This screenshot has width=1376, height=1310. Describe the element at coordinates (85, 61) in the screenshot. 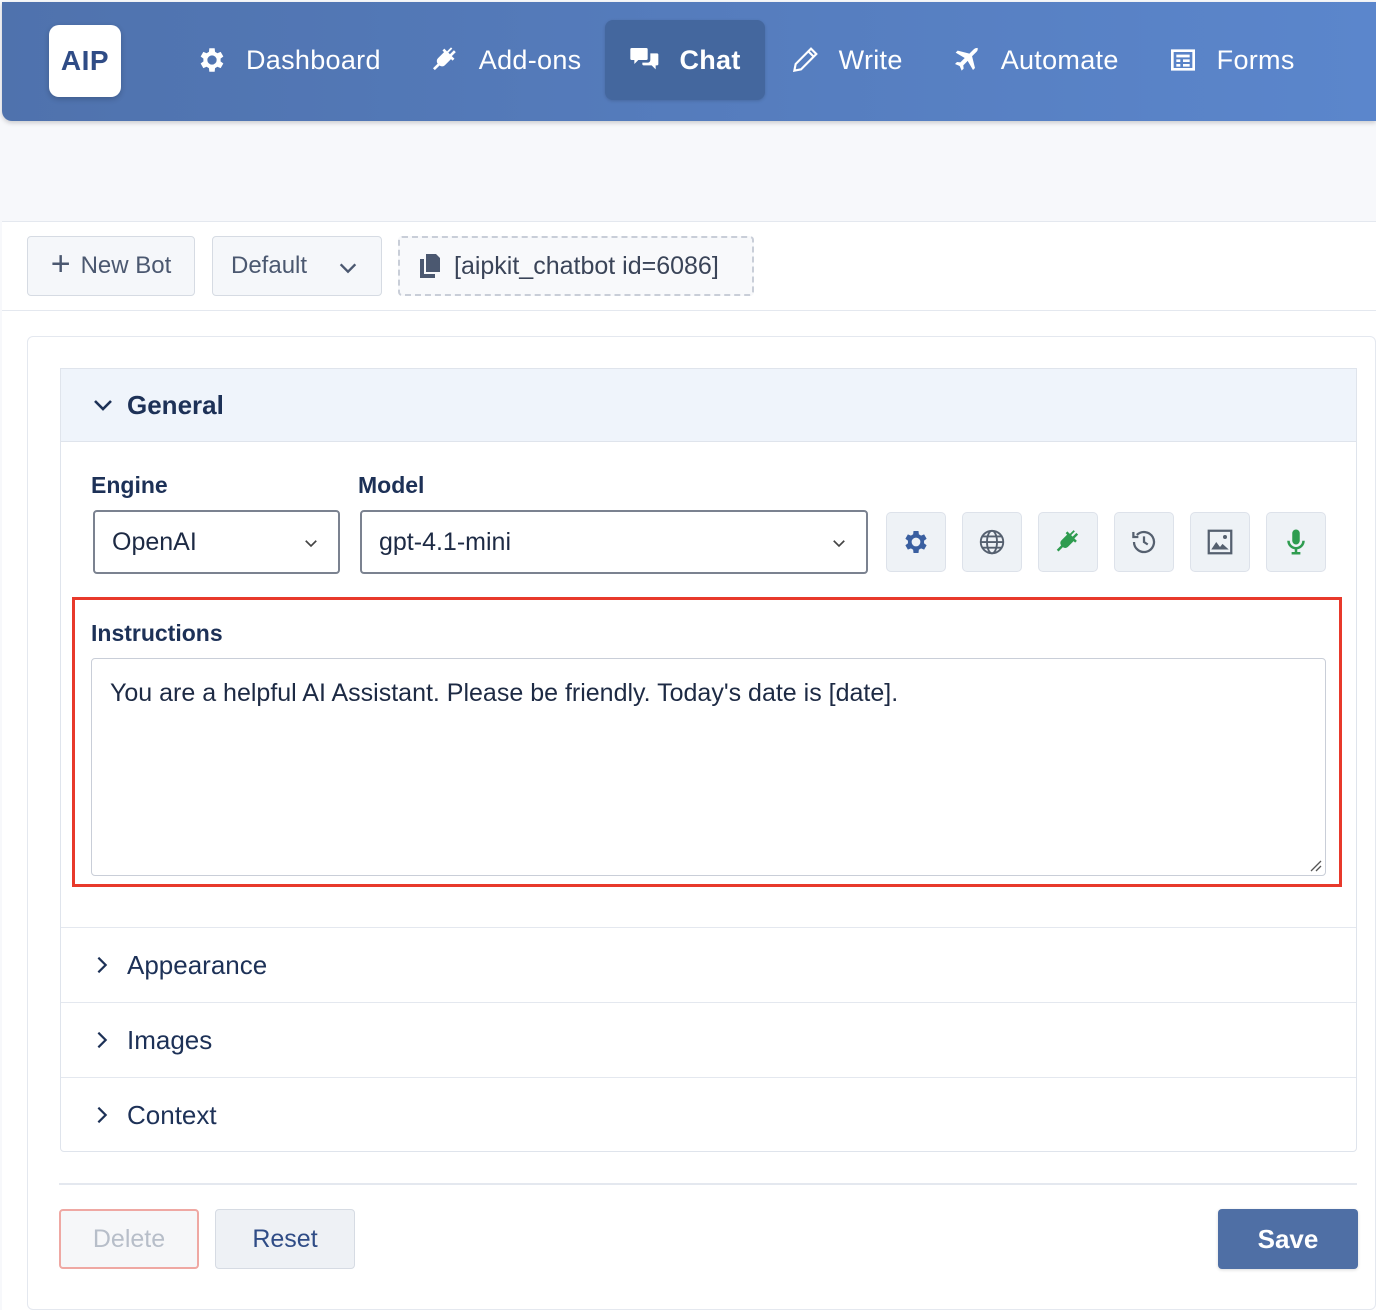

I see `app-logo: AIP` at that location.